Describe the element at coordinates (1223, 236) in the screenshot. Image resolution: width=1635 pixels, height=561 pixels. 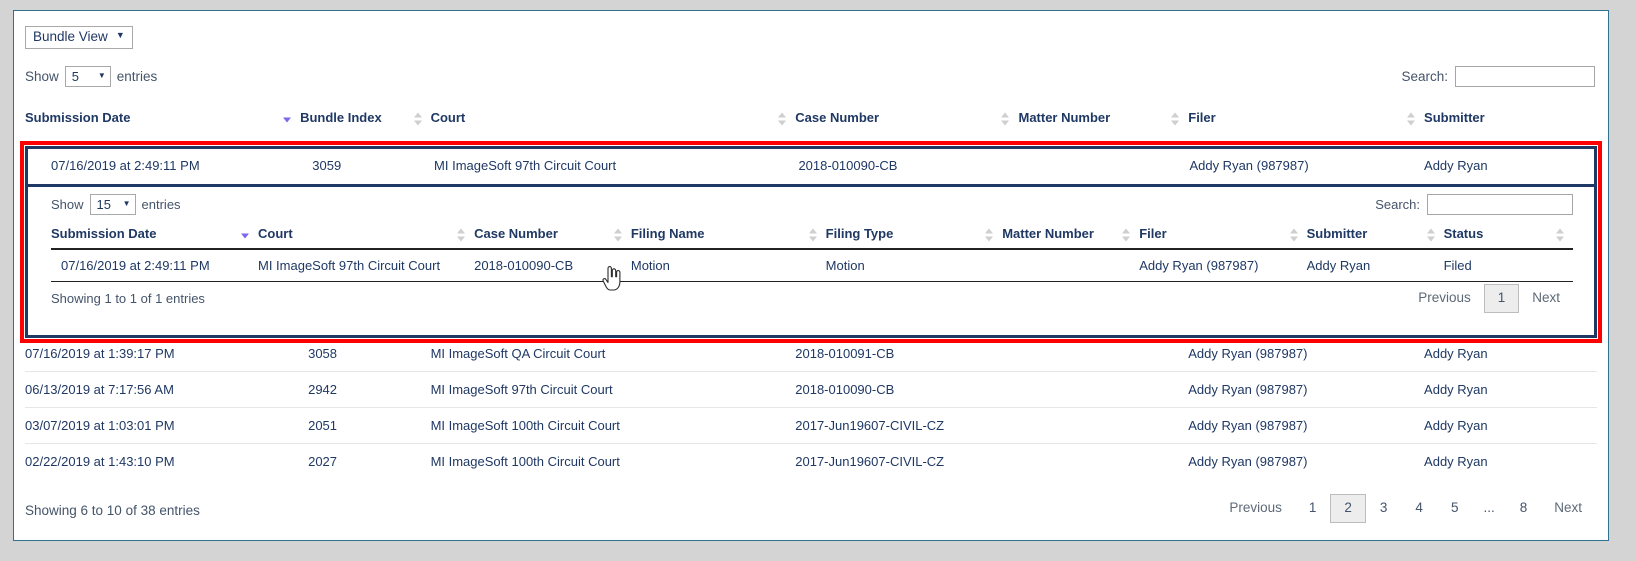
I see `nested-col-filer: Filer` at that location.